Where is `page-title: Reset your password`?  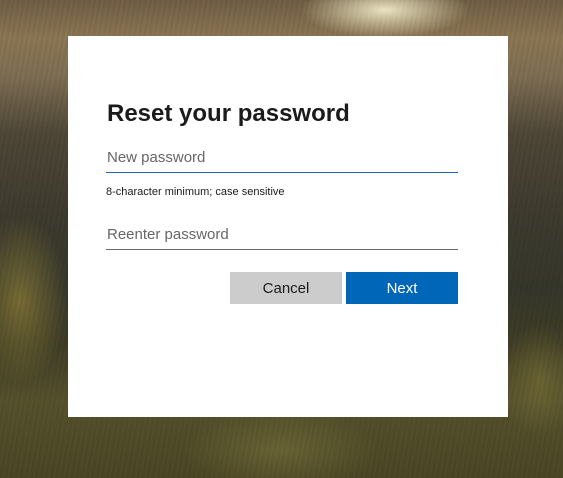
page-title: Reset your password is located at coordinates (228, 113).